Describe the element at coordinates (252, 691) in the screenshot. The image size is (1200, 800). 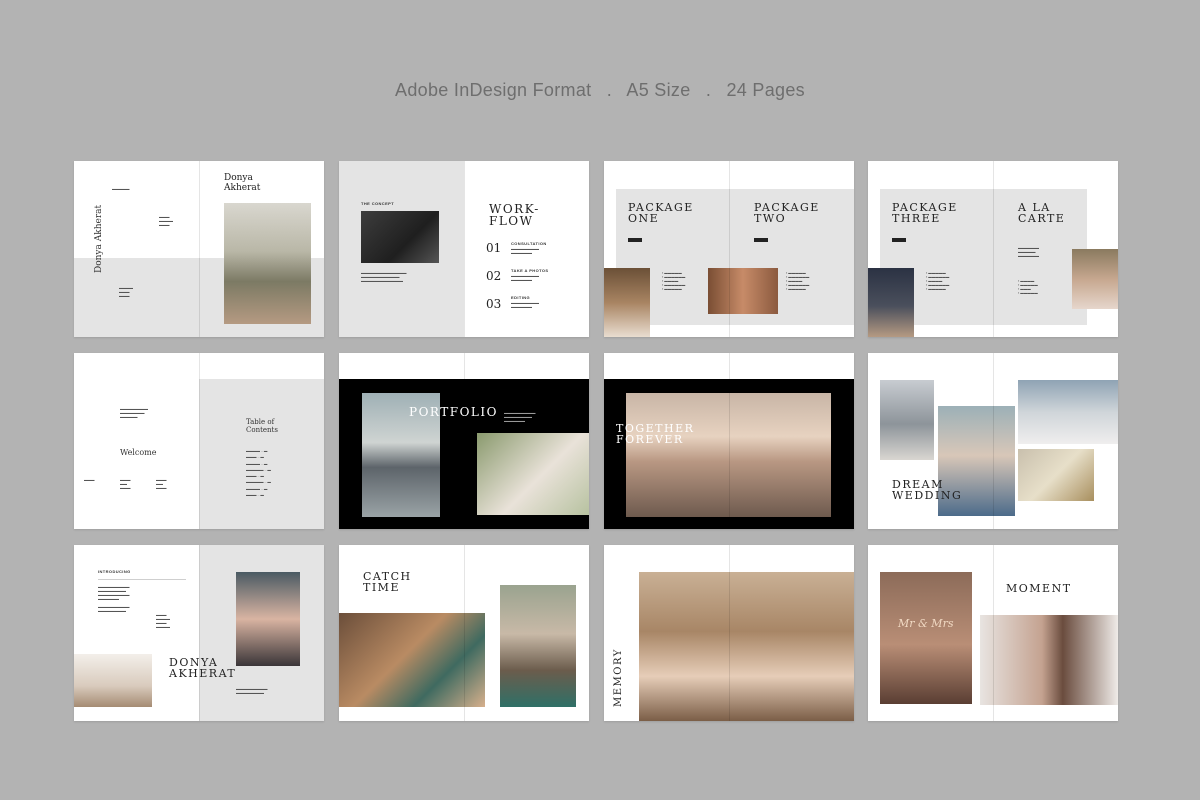
I see `bio-text: ▬▬▬▬▬▬▬▬▬ ▬▬▬▬▬▬▬▬` at that location.